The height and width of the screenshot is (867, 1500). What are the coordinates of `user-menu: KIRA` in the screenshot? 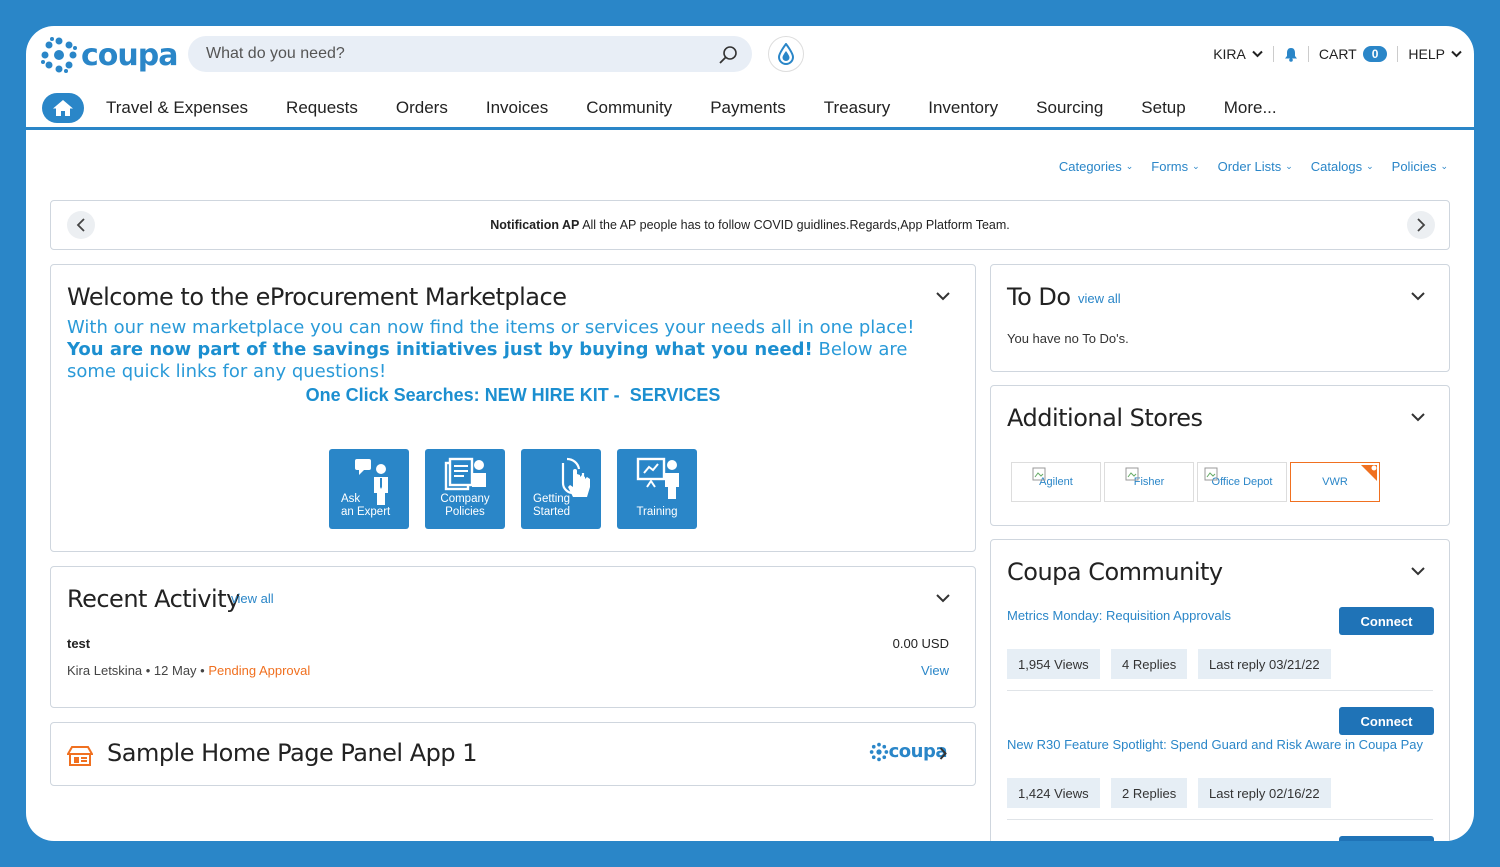 It's located at (1238, 54).